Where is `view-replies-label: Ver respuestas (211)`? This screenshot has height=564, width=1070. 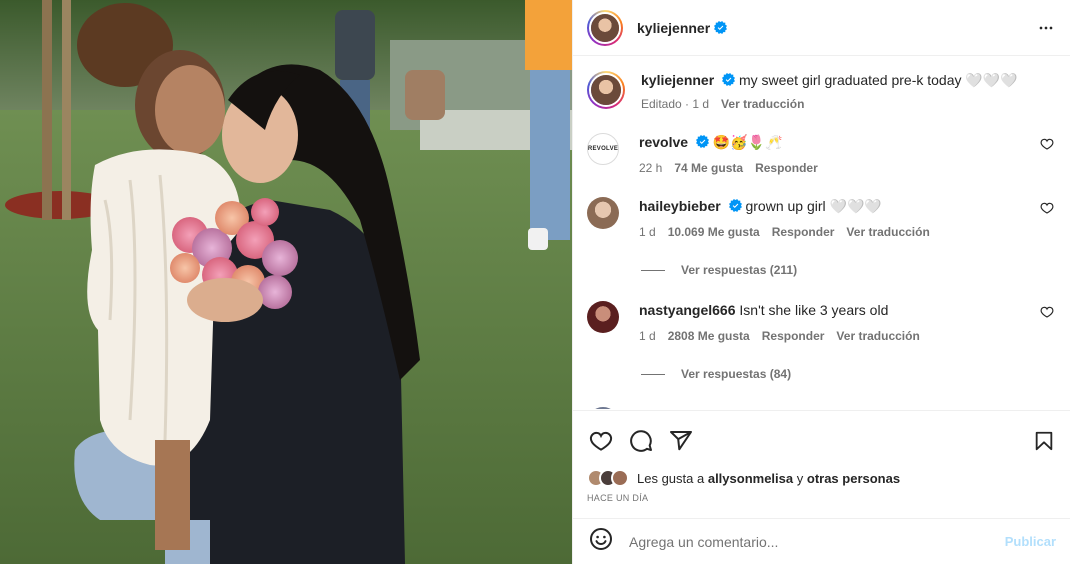 view-replies-label: Ver respuestas (211) is located at coordinates (739, 270).